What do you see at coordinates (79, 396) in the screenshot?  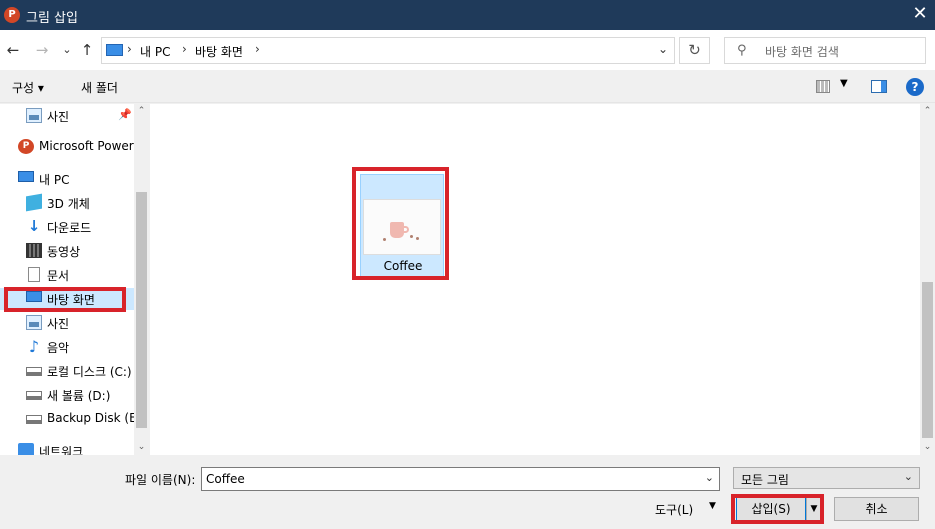 I see `sidebar-item-label: 새 볼륨 (D:)` at bounding box center [79, 396].